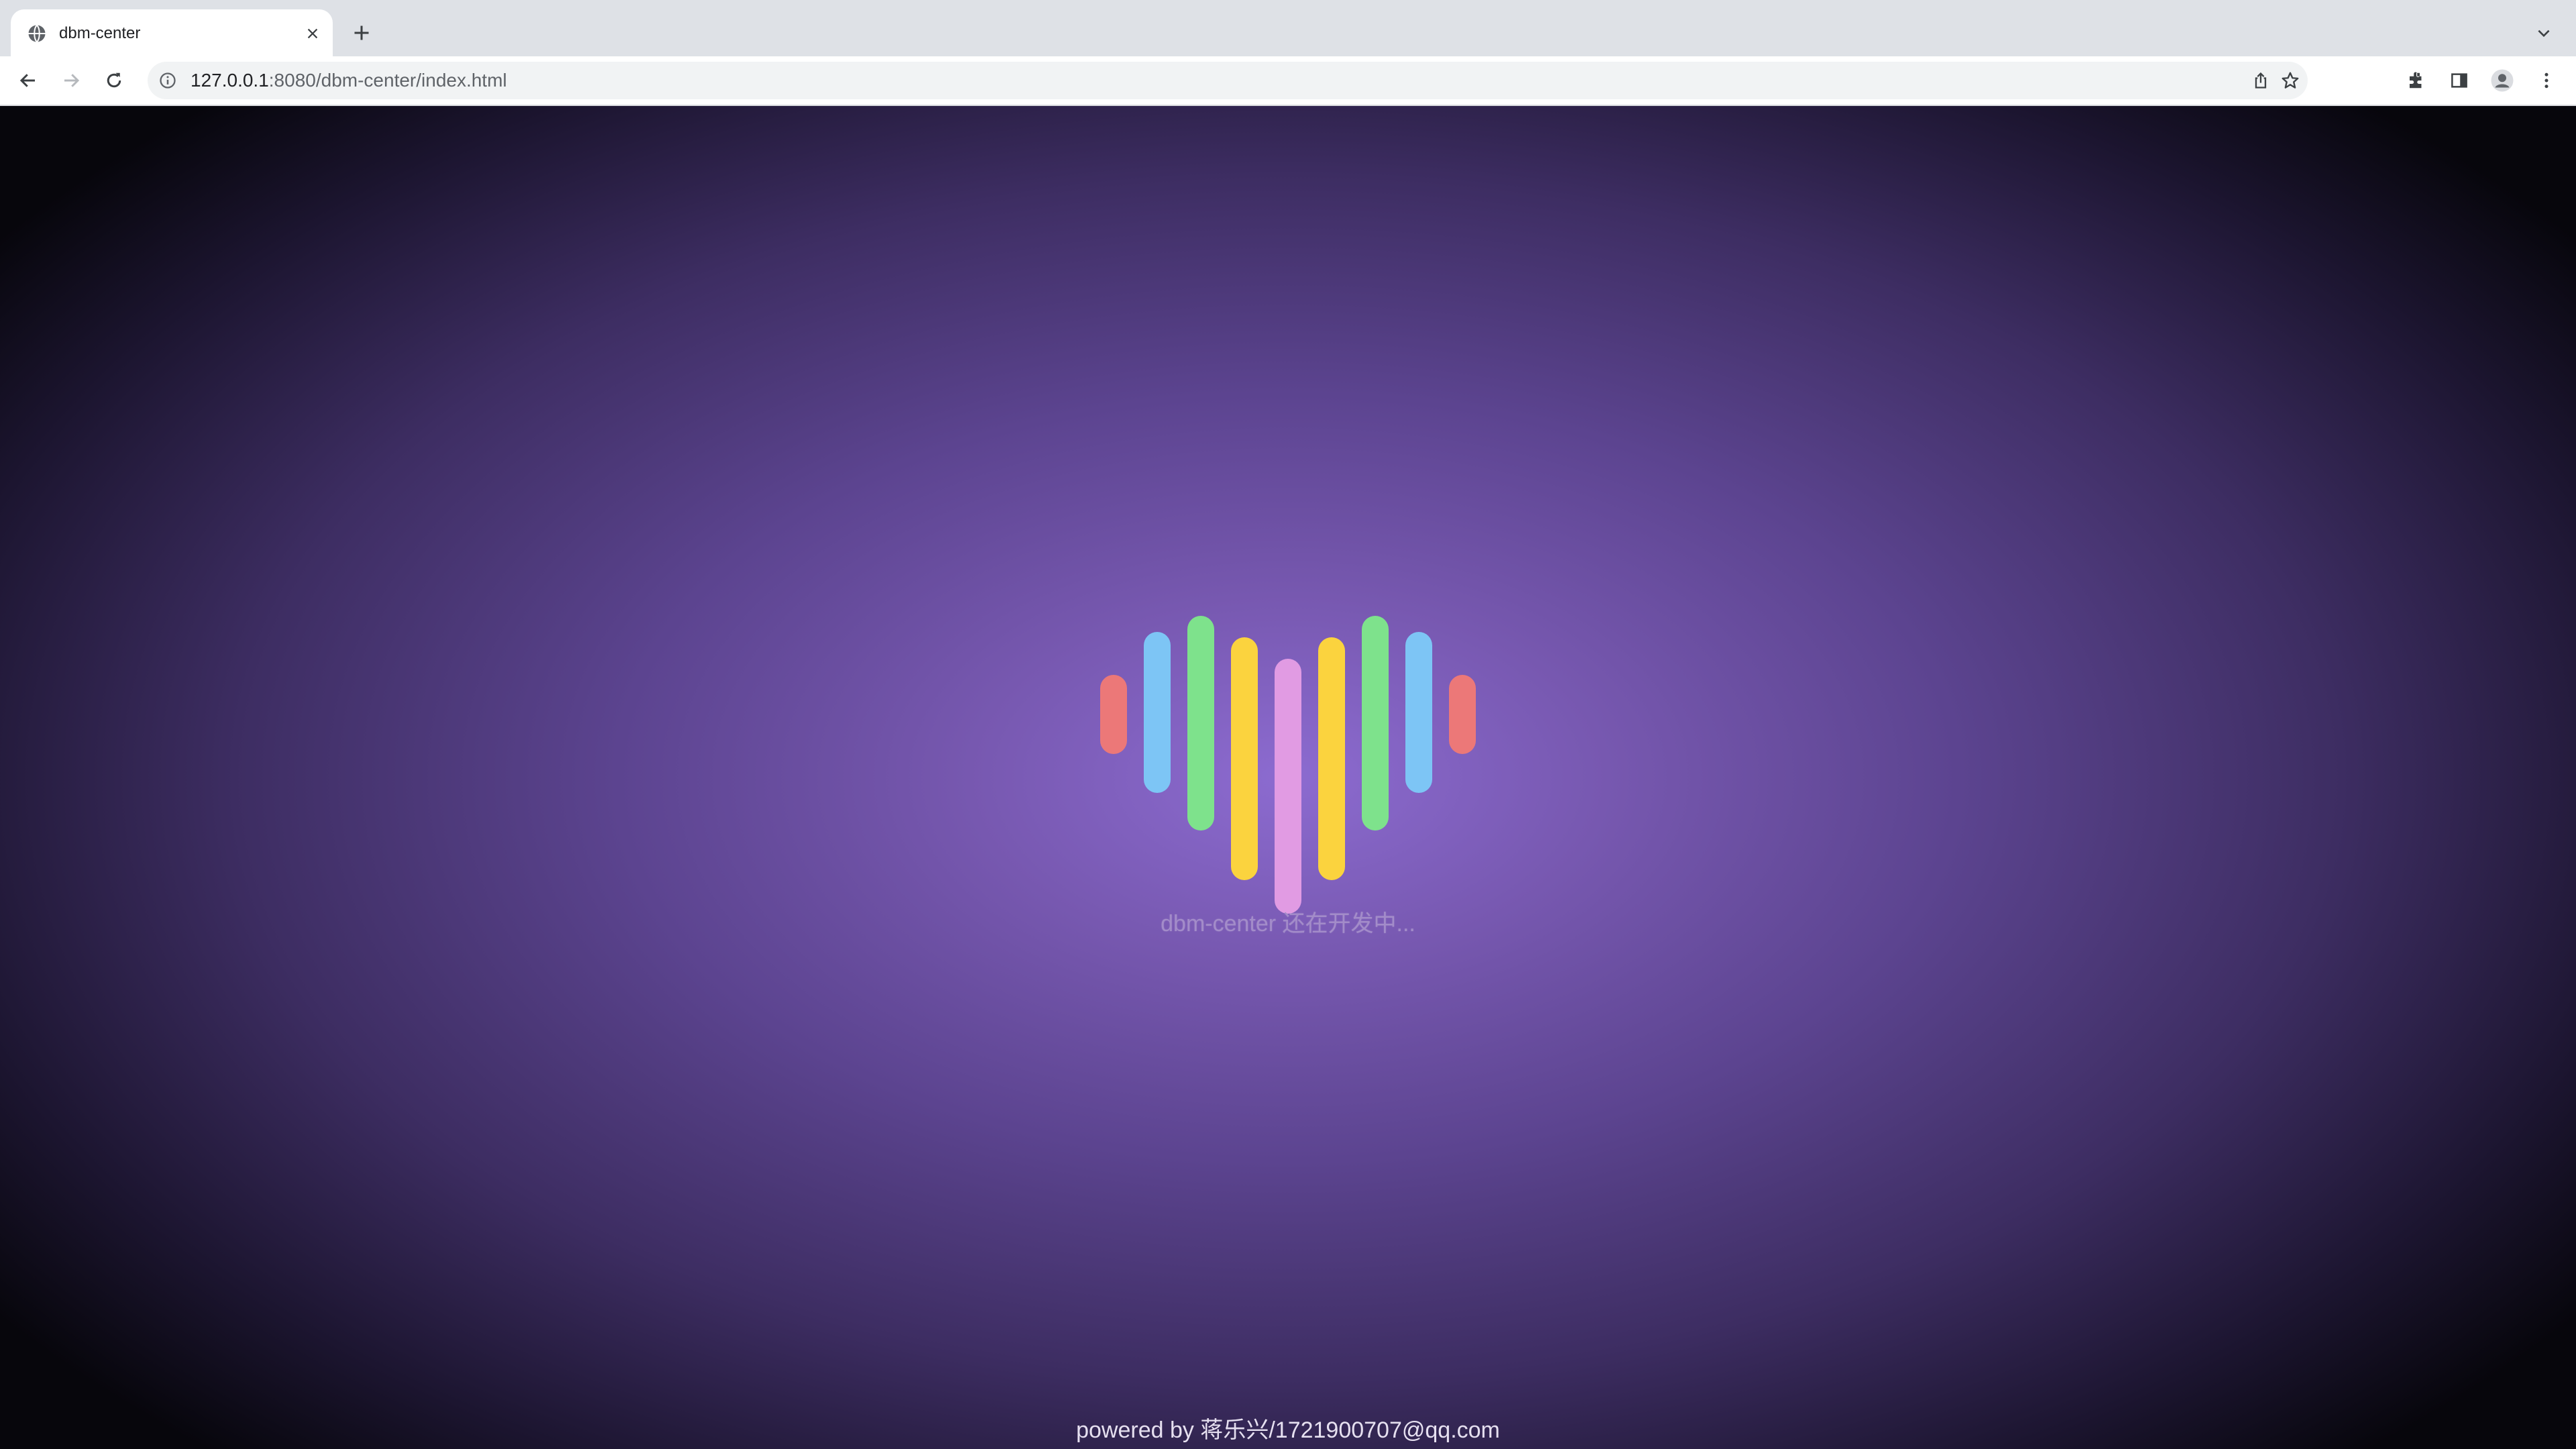 The image size is (2576, 1449). I want to click on forward-icon, so click(71, 80).